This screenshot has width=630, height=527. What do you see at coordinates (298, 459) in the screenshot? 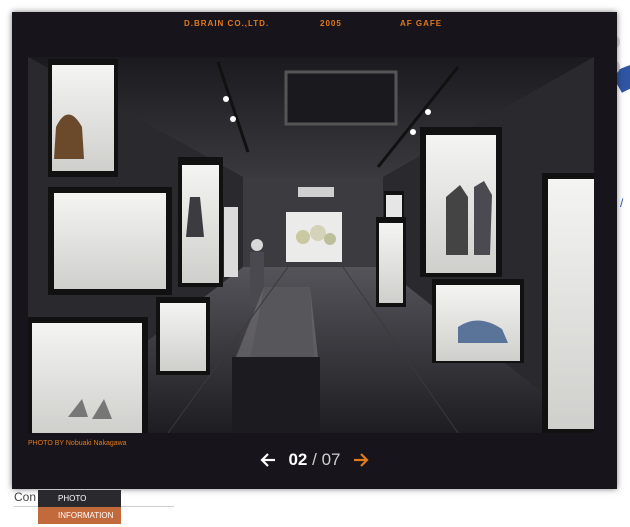
I see `current-photo-number: 02` at bounding box center [298, 459].